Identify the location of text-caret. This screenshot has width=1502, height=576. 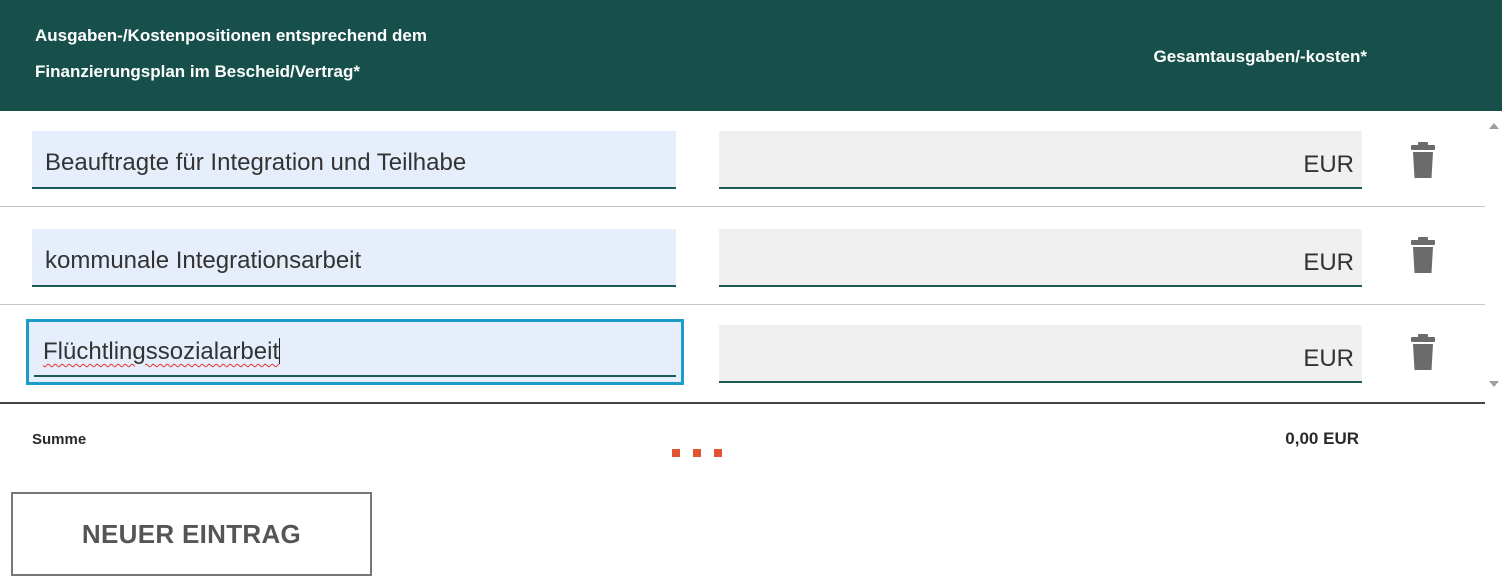
(280, 351).